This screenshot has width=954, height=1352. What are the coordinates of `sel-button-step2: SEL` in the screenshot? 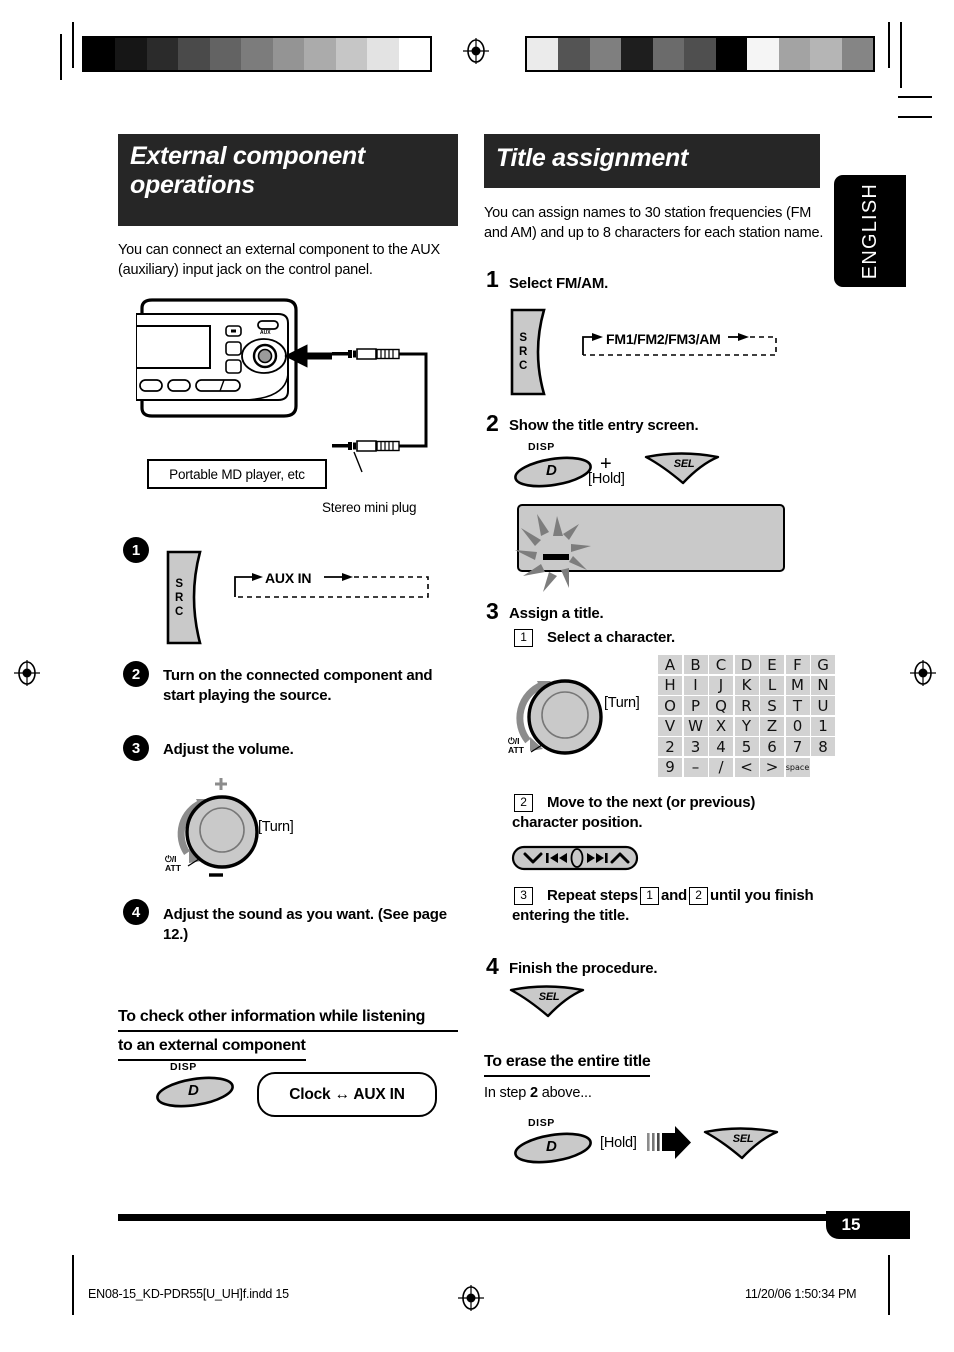 It's located at (682, 469).